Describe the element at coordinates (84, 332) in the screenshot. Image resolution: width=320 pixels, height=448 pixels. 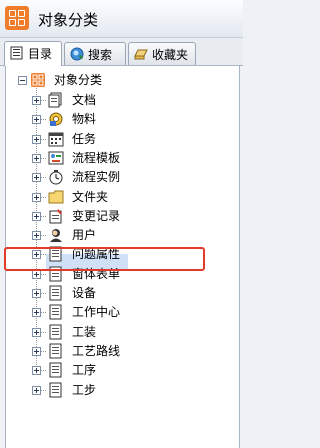
I see `tree-item-label: 工装` at that location.